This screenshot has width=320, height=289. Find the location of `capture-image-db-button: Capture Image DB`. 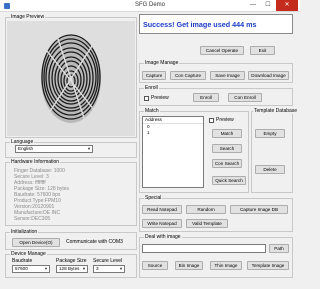

capture-image-db-button: Capture Image DB is located at coordinates (259, 209).